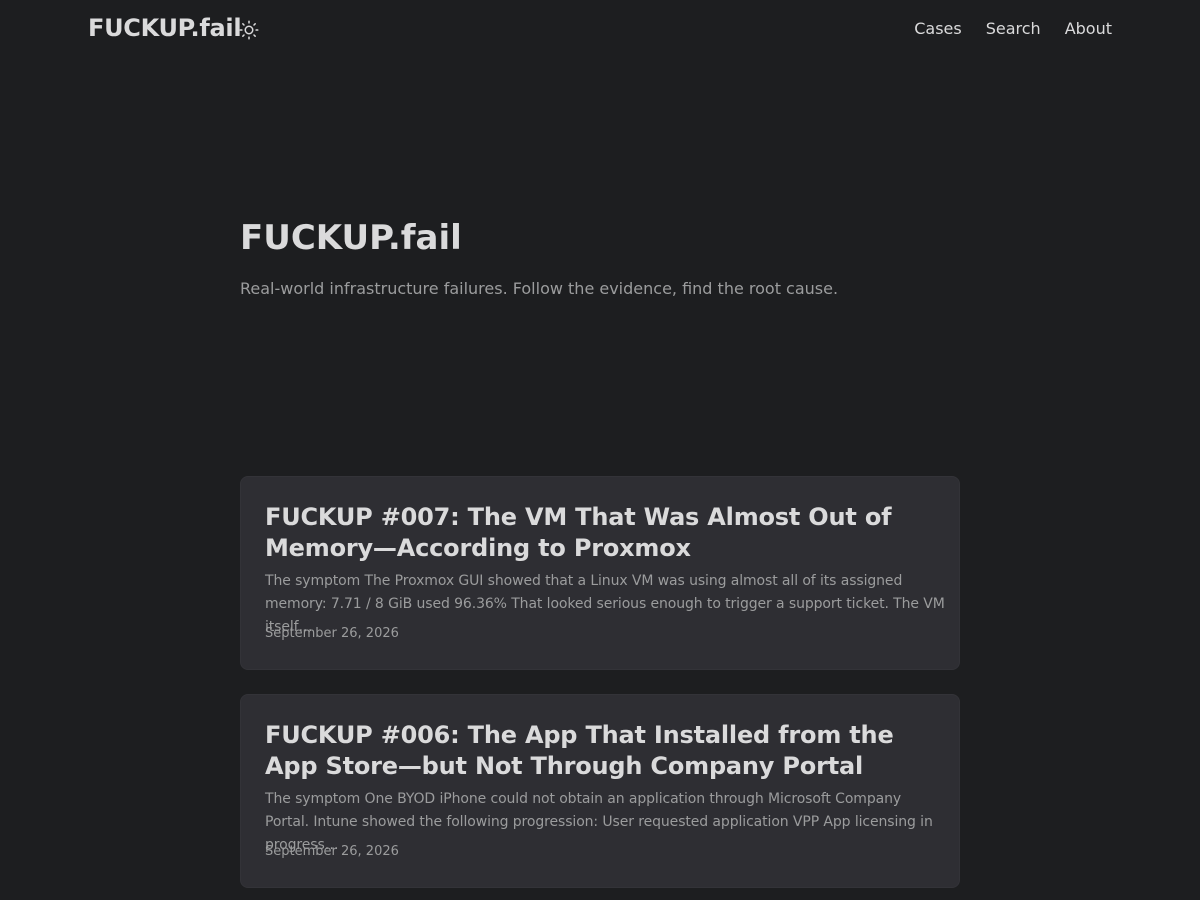 Image resolution: width=1200 pixels, height=900 pixels. What do you see at coordinates (938, 28) in the screenshot?
I see `nav-cases-link: Cases` at bounding box center [938, 28].